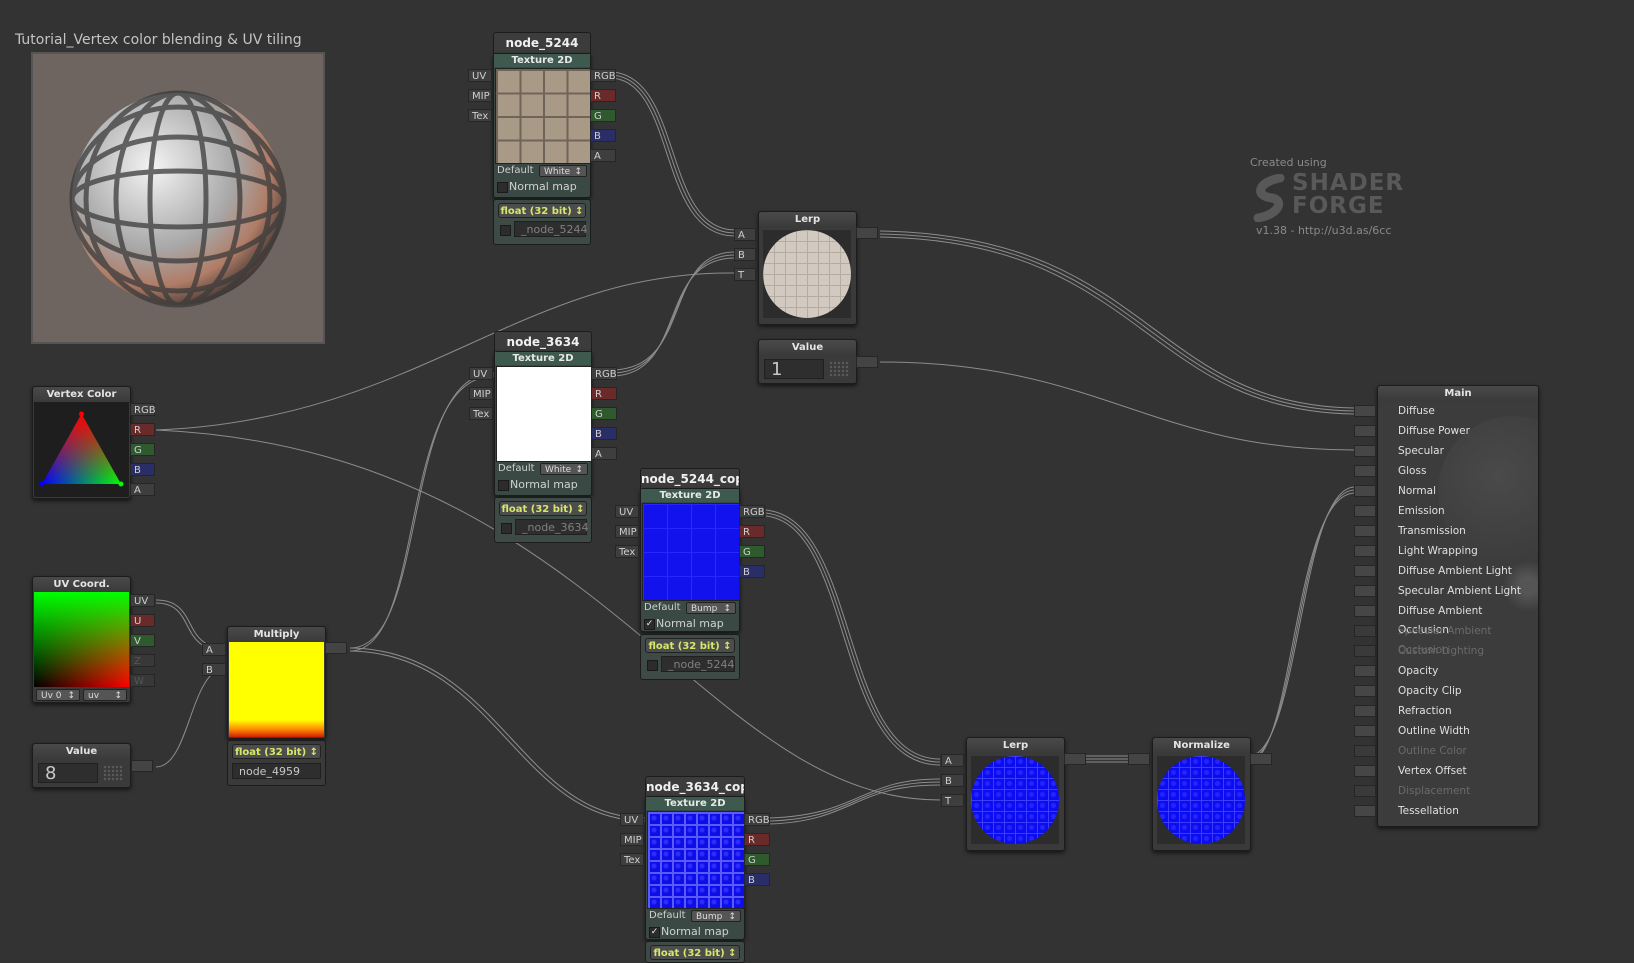  Describe the element at coordinates (698, 664) in the screenshot. I see `property-name-field: _node_5244` at that location.